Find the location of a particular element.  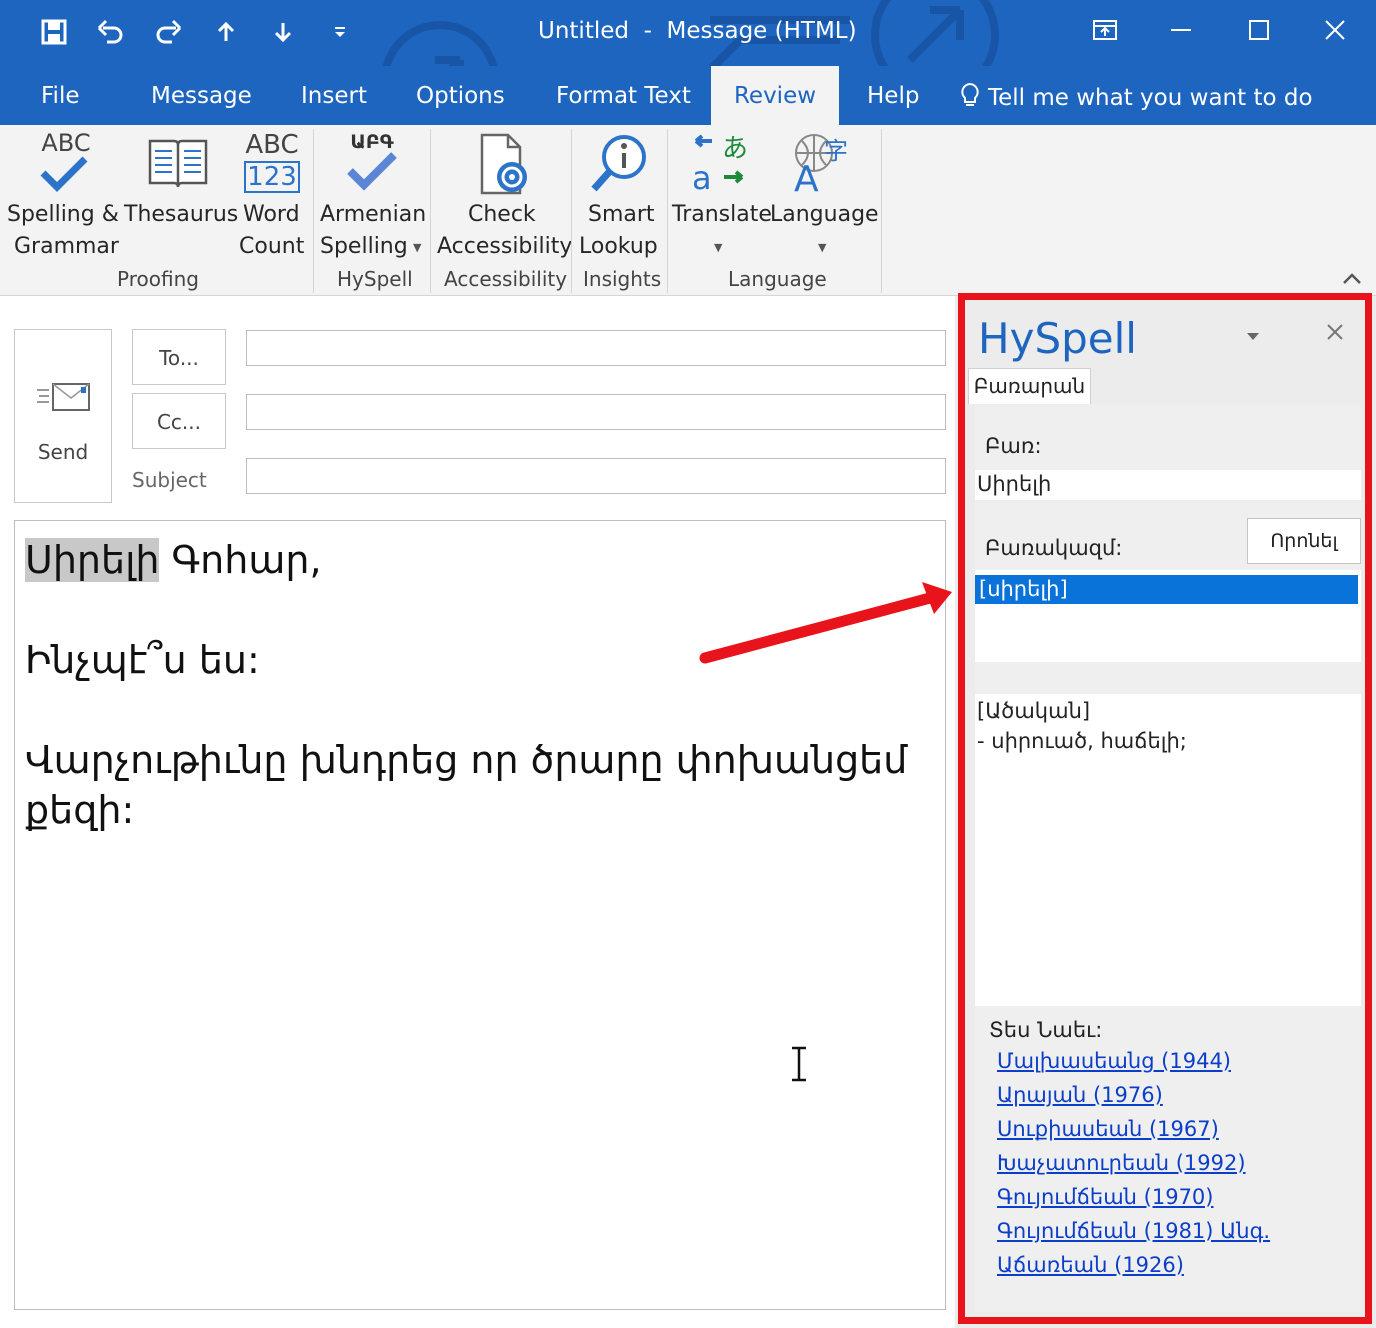

svg-text: あ is located at coordinates (735, 149).